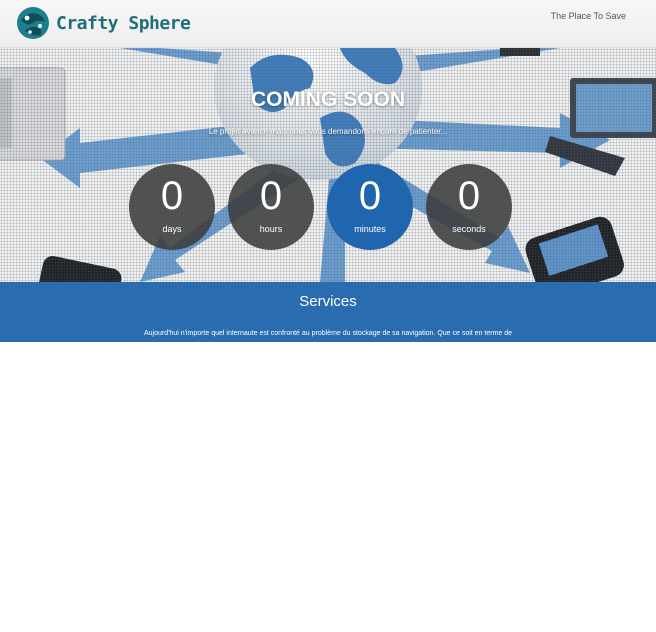 This screenshot has width=656, height=632. Describe the element at coordinates (33, 23) in the screenshot. I see `sphere-logo-icon` at that location.